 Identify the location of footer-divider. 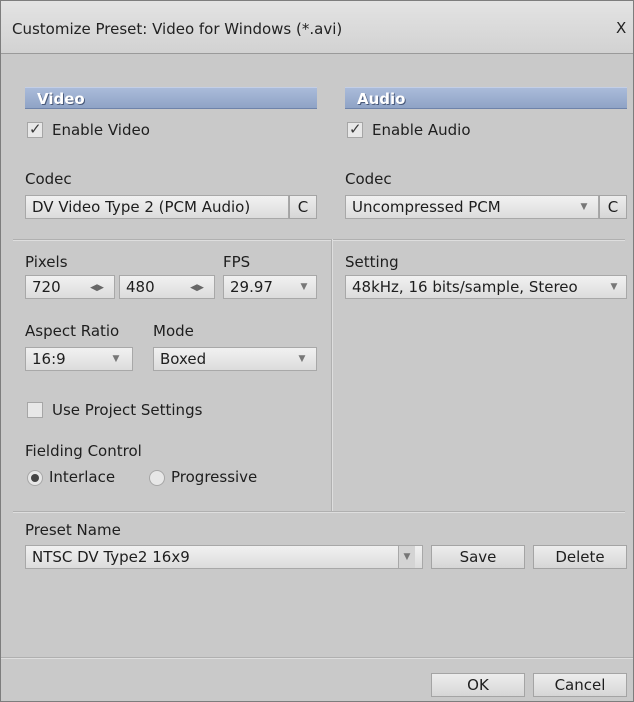
(317, 658).